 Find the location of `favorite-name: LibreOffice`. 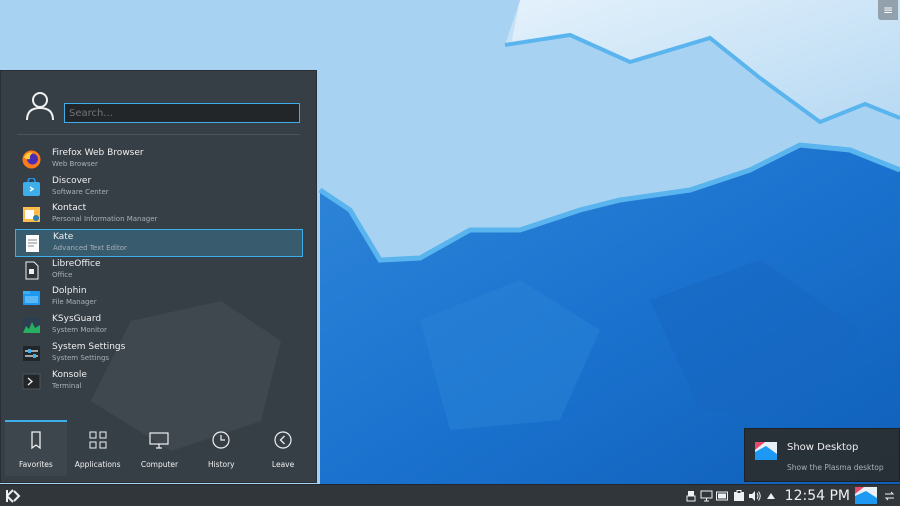

favorite-name: LibreOffice is located at coordinates (76, 263).